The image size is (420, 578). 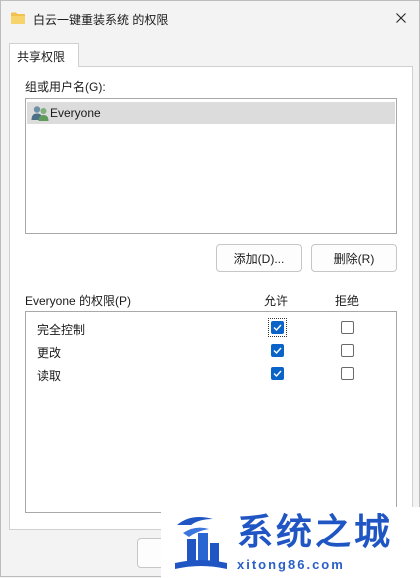 I want to click on watermark-url: xitong86.com, so click(x=291, y=564).